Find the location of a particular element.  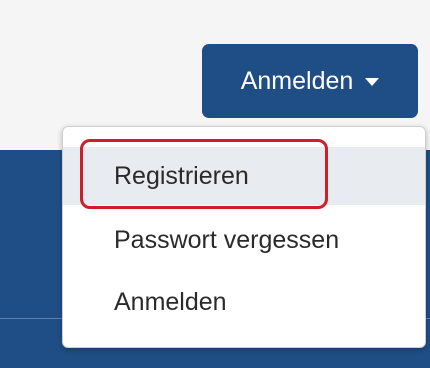

login-dropdown-button: Anmelden is located at coordinates (310, 81).